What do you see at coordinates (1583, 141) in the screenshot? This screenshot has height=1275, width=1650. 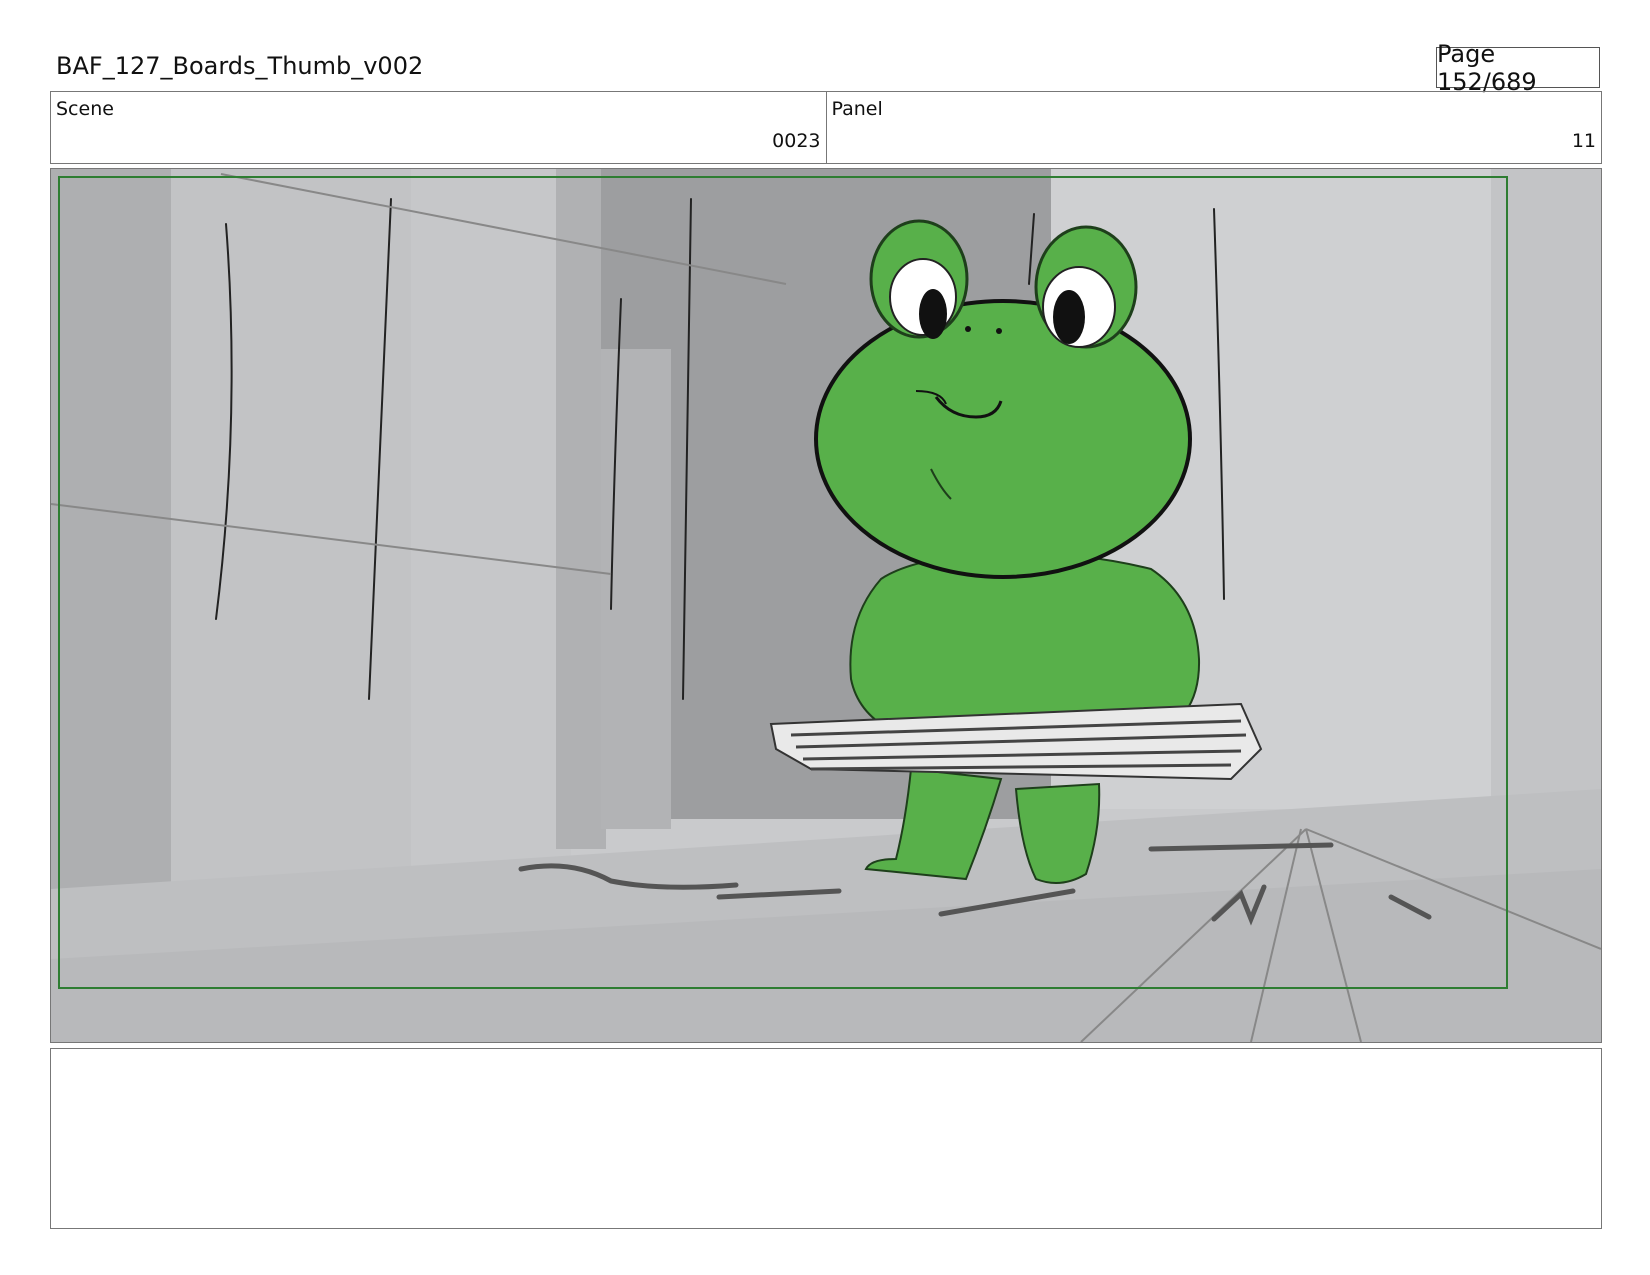 I see `panel-value: 11` at bounding box center [1583, 141].